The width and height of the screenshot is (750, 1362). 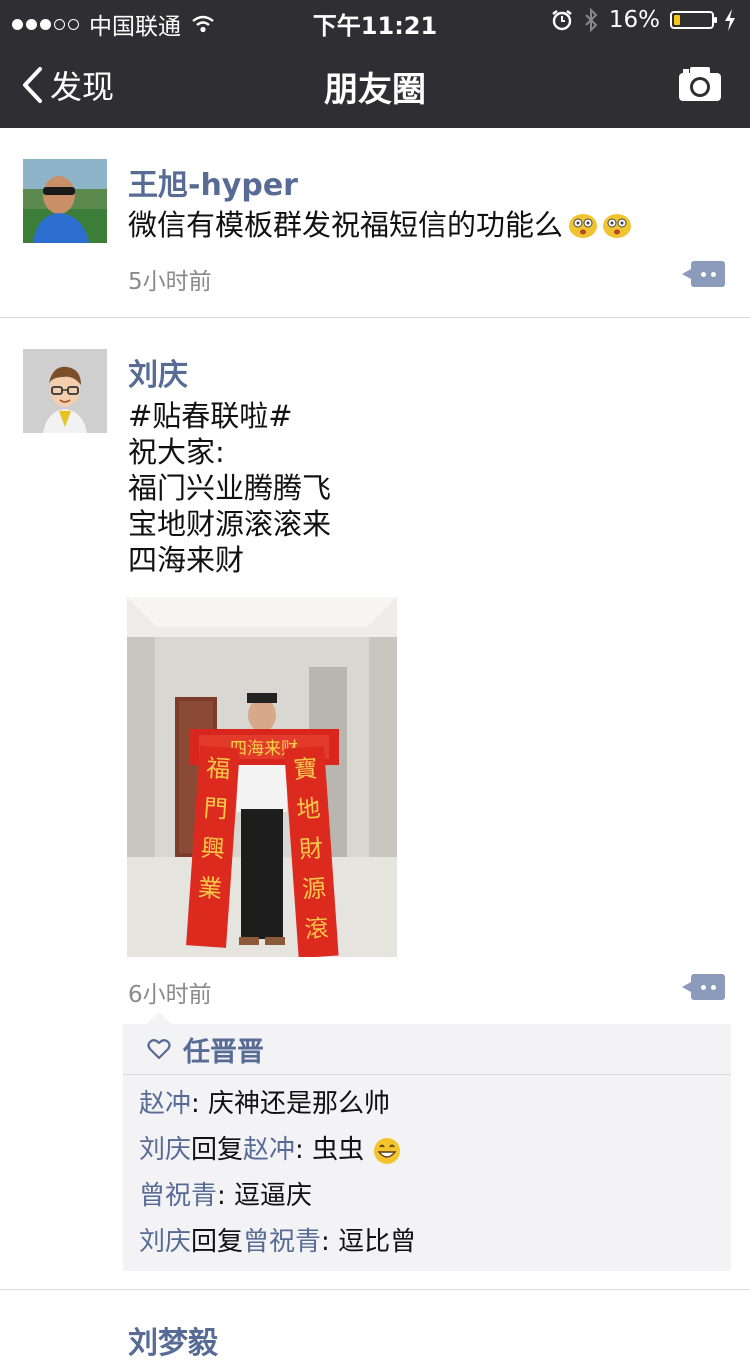 I want to click on battery-fill, so click(x=677, y=20).